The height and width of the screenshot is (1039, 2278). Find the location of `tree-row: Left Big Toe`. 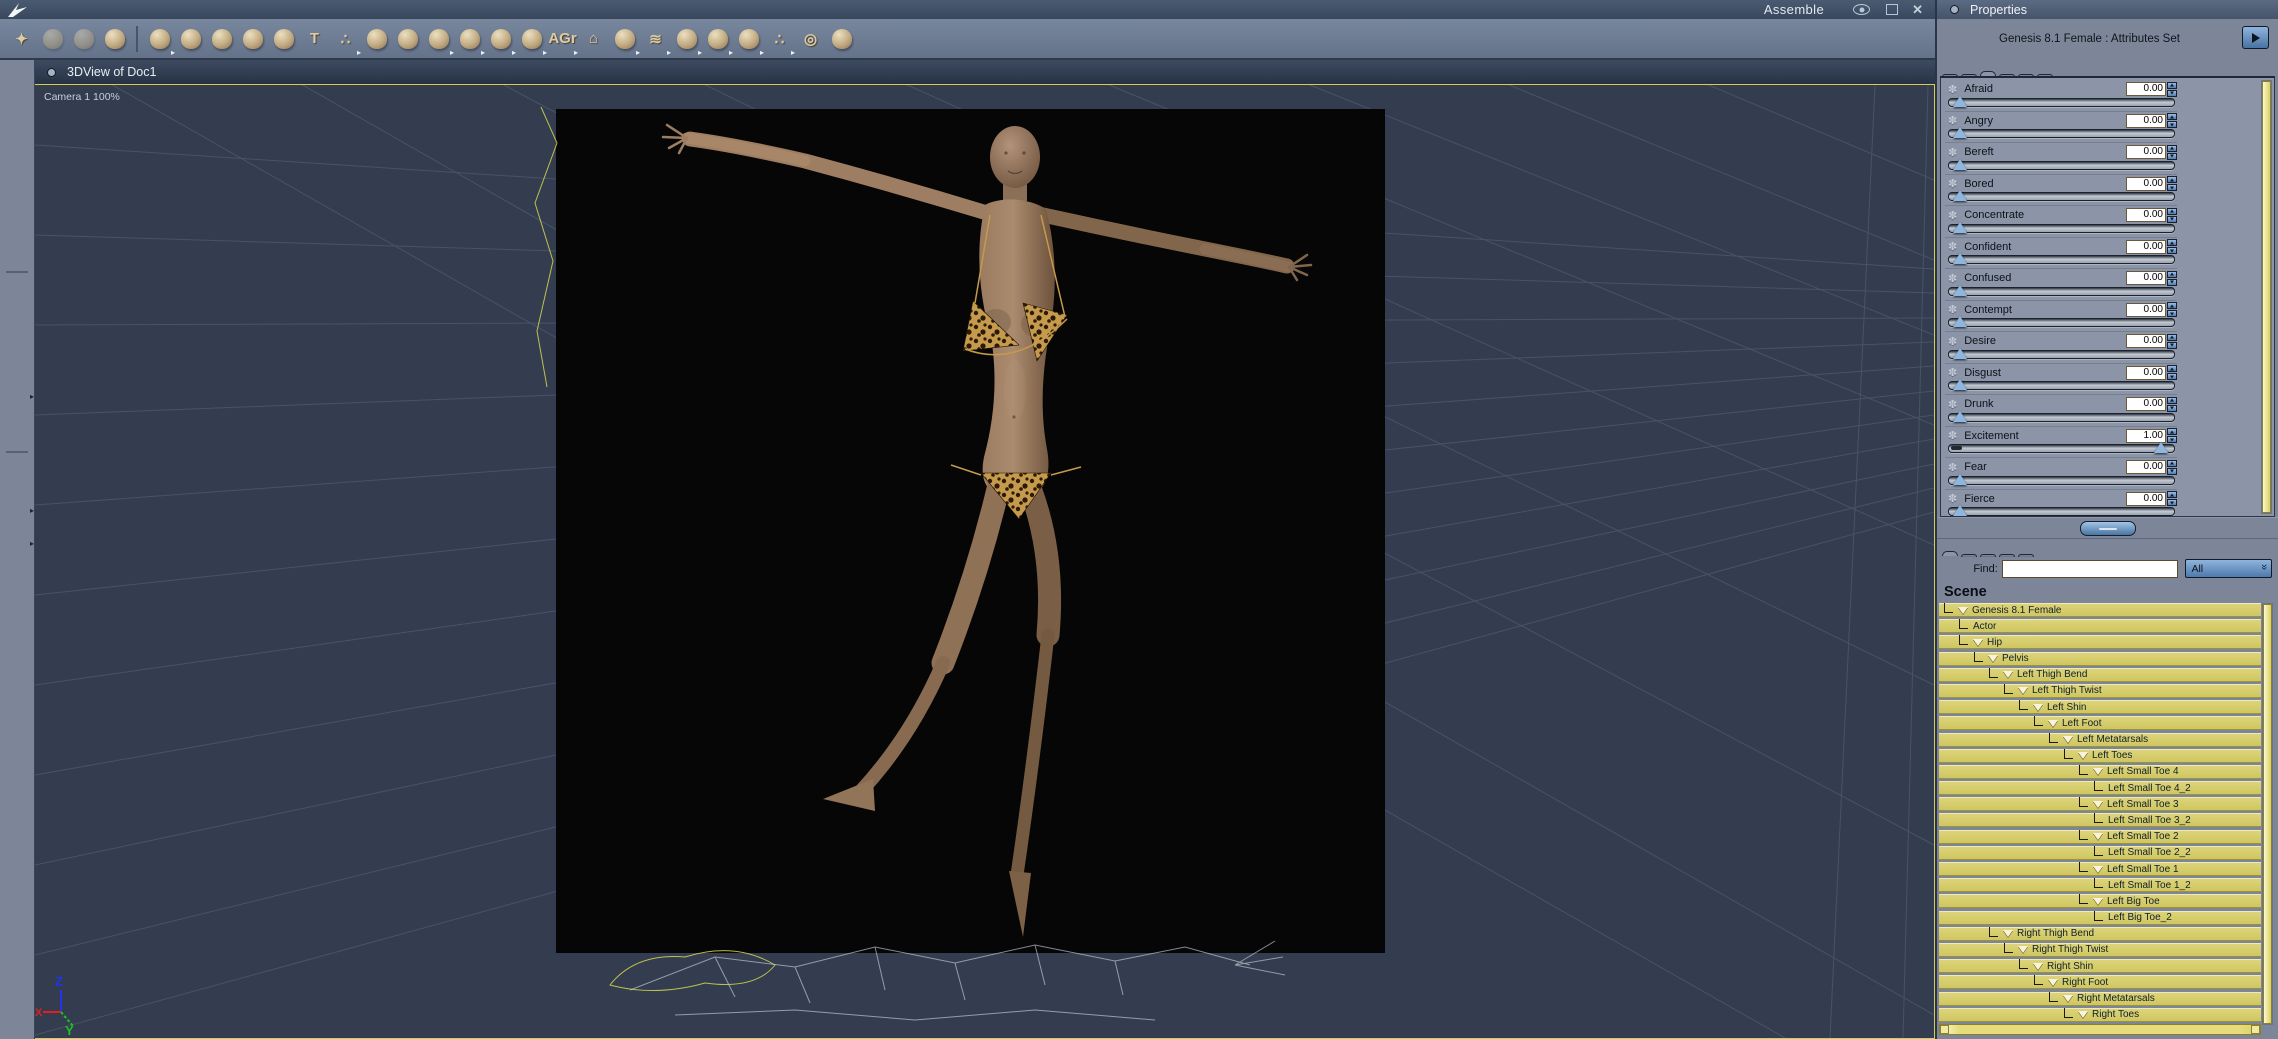

tree-row: Left Big Toe is located at coordinates (2100, 901).